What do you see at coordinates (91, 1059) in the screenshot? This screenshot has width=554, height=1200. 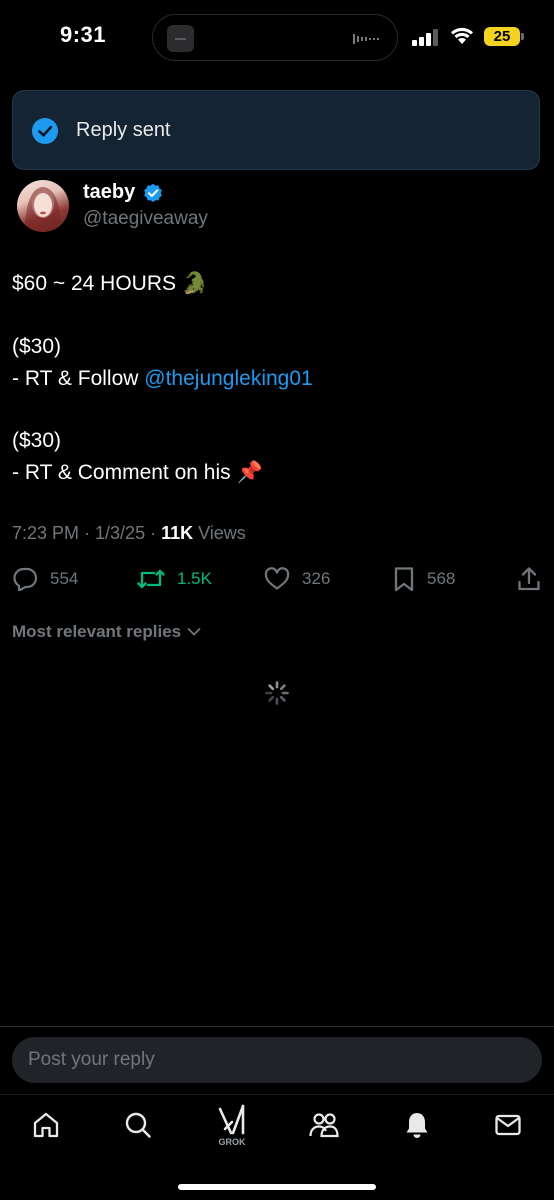 I see `reply-placeholder: Post your reply` at bounding box center [91, 1059].